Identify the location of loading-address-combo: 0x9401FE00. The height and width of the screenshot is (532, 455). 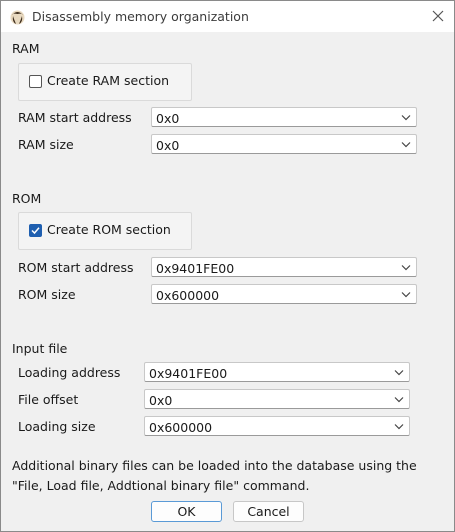
(277, 372).